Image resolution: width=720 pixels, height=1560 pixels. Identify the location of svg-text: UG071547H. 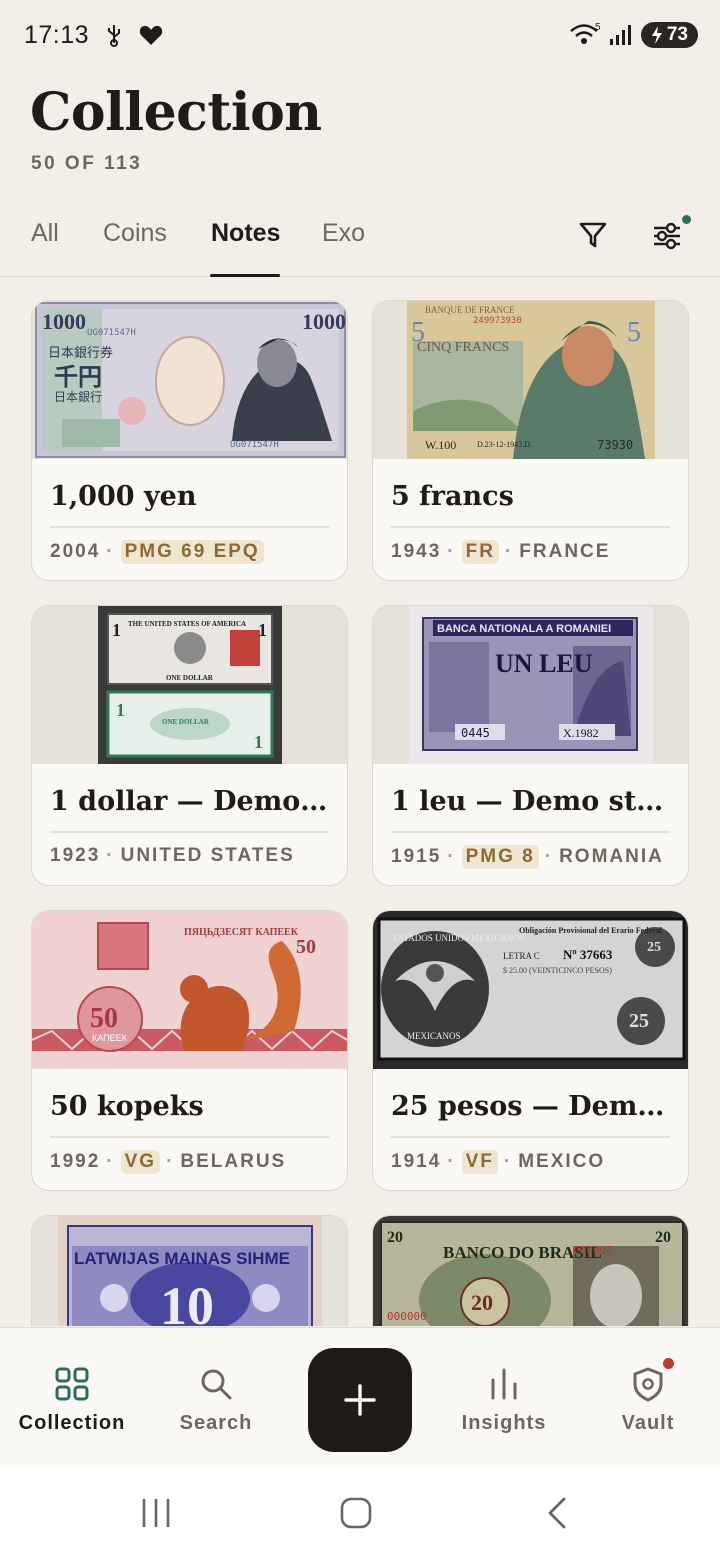
(254, 445).